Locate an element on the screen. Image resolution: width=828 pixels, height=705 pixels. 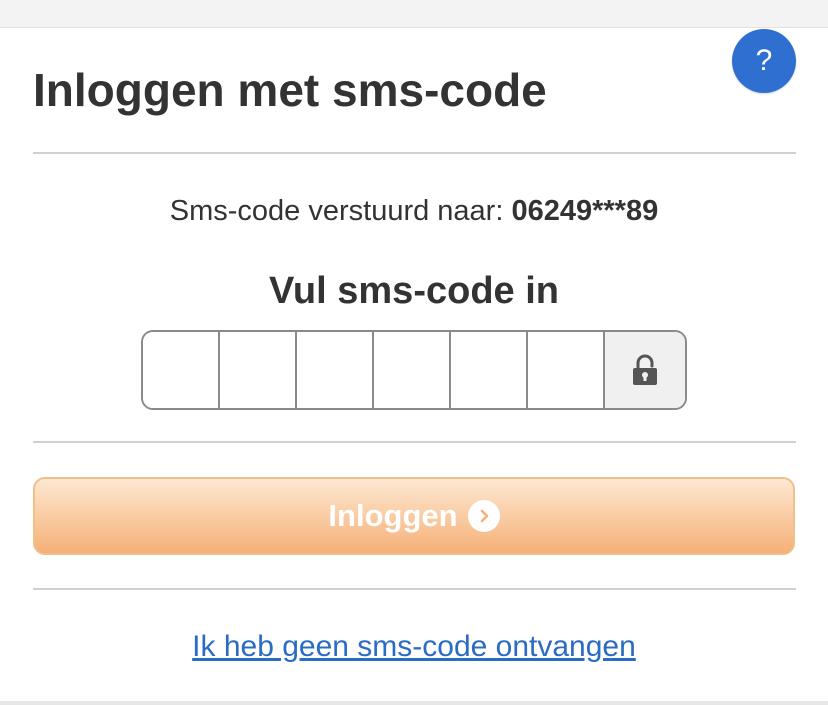
no-code-received-link: Ik heb geen sms-code ontvangen is located at coordinates (414, 647).